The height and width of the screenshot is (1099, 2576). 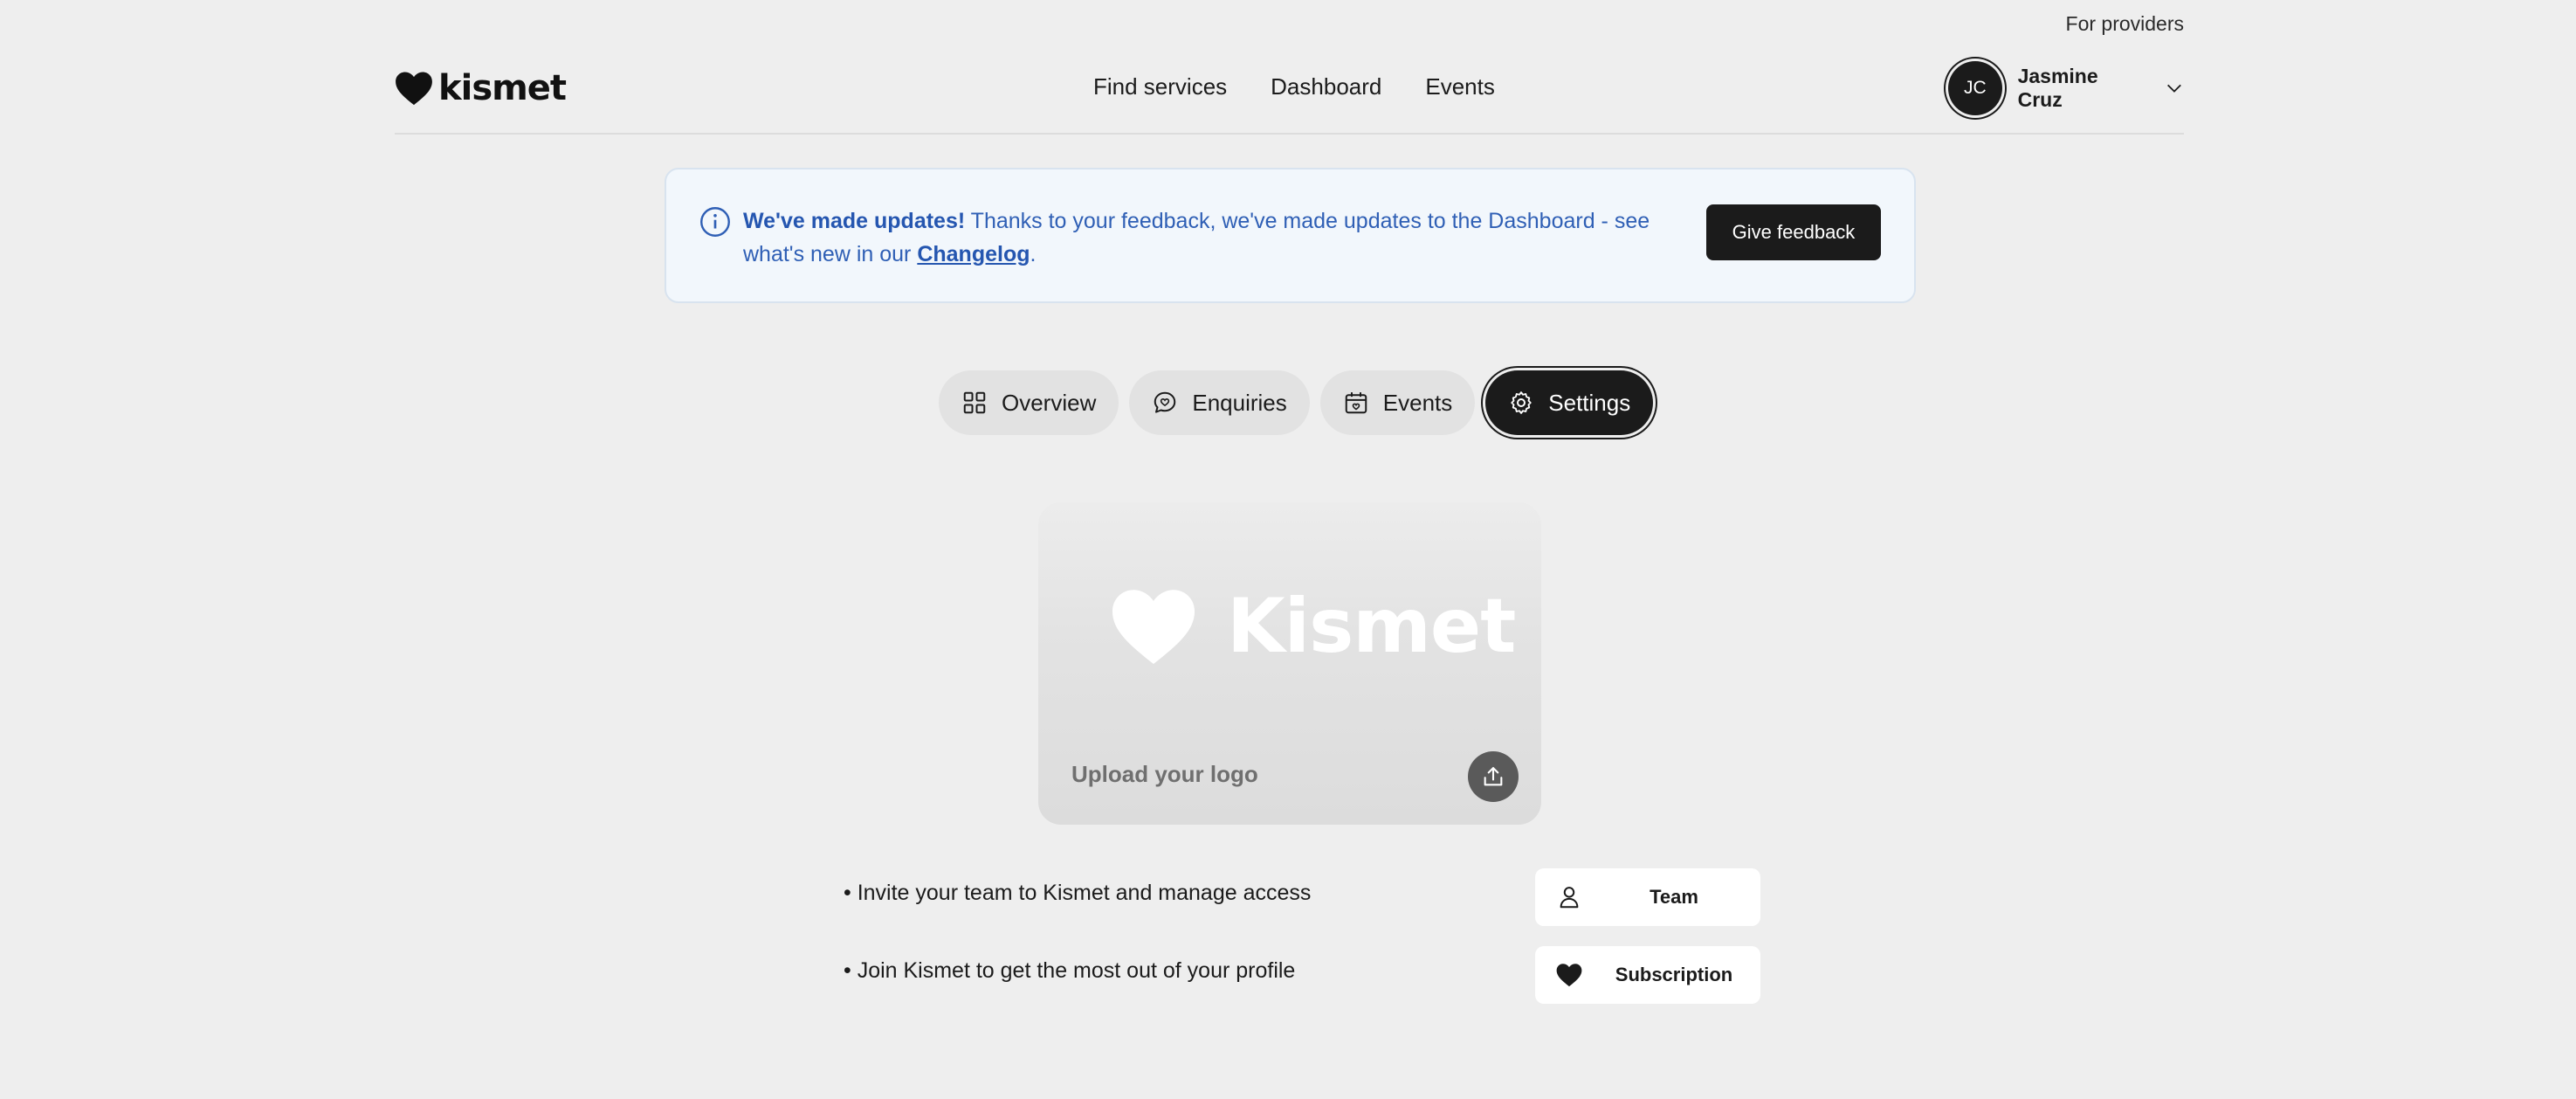 What do you see at coordinates (854, 221) in the screenshot?
I see `banner-headline: We've made updates!` at bounding box center [854, 221].